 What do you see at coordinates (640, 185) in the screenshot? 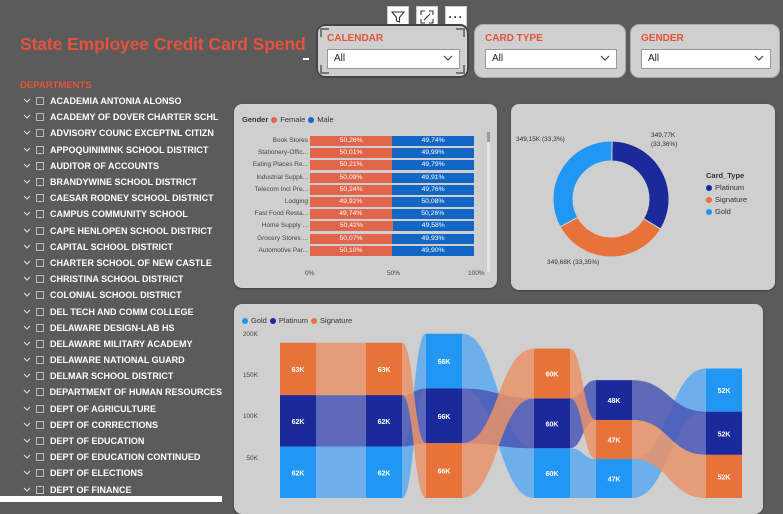
I see `platinum-slice` at bounding box center [640, 185].